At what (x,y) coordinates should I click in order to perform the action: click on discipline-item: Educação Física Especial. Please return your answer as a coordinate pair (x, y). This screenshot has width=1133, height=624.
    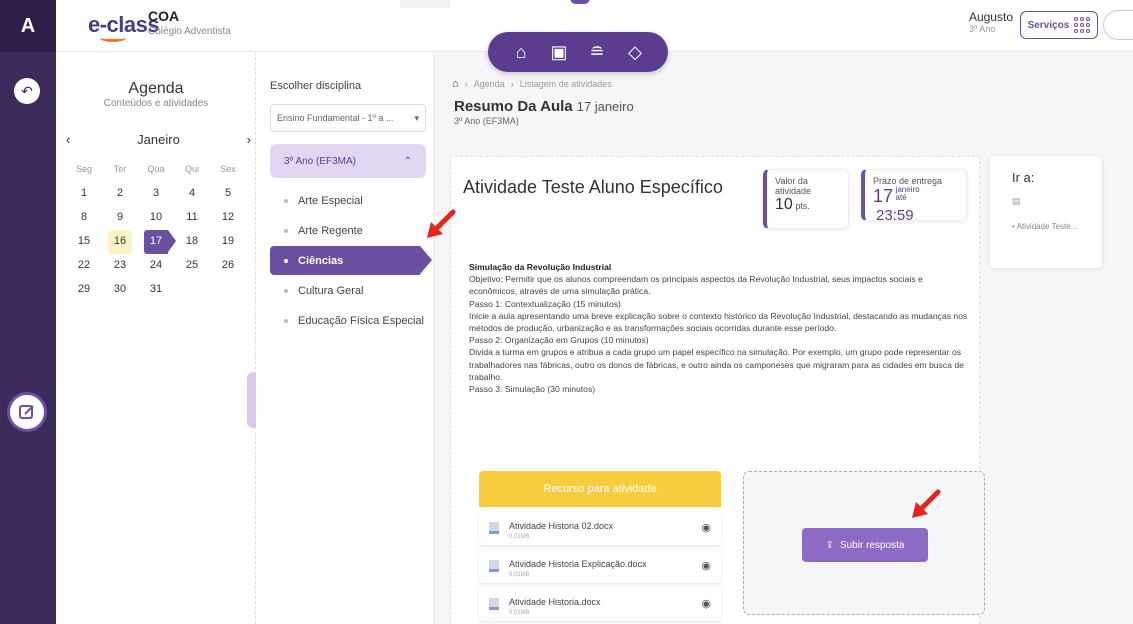
    Looking at the image, I should click on (355, 320).